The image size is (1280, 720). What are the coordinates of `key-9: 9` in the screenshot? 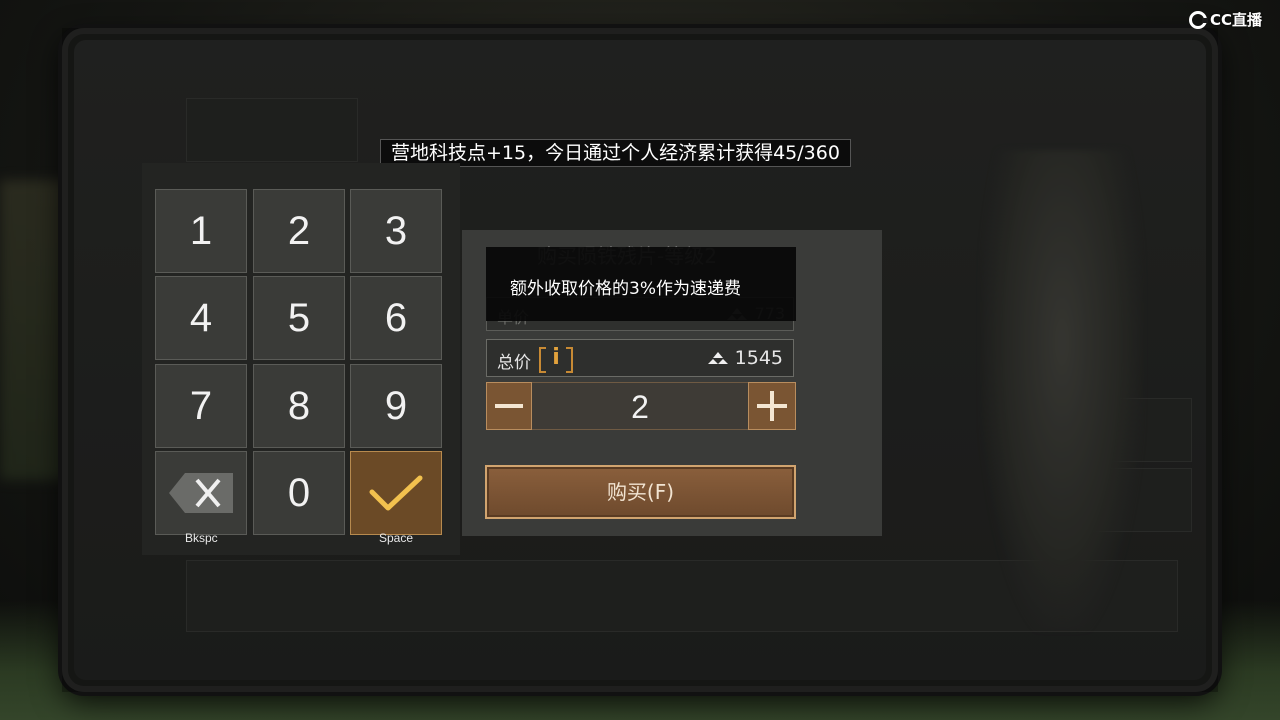 It's located at (396, 406).